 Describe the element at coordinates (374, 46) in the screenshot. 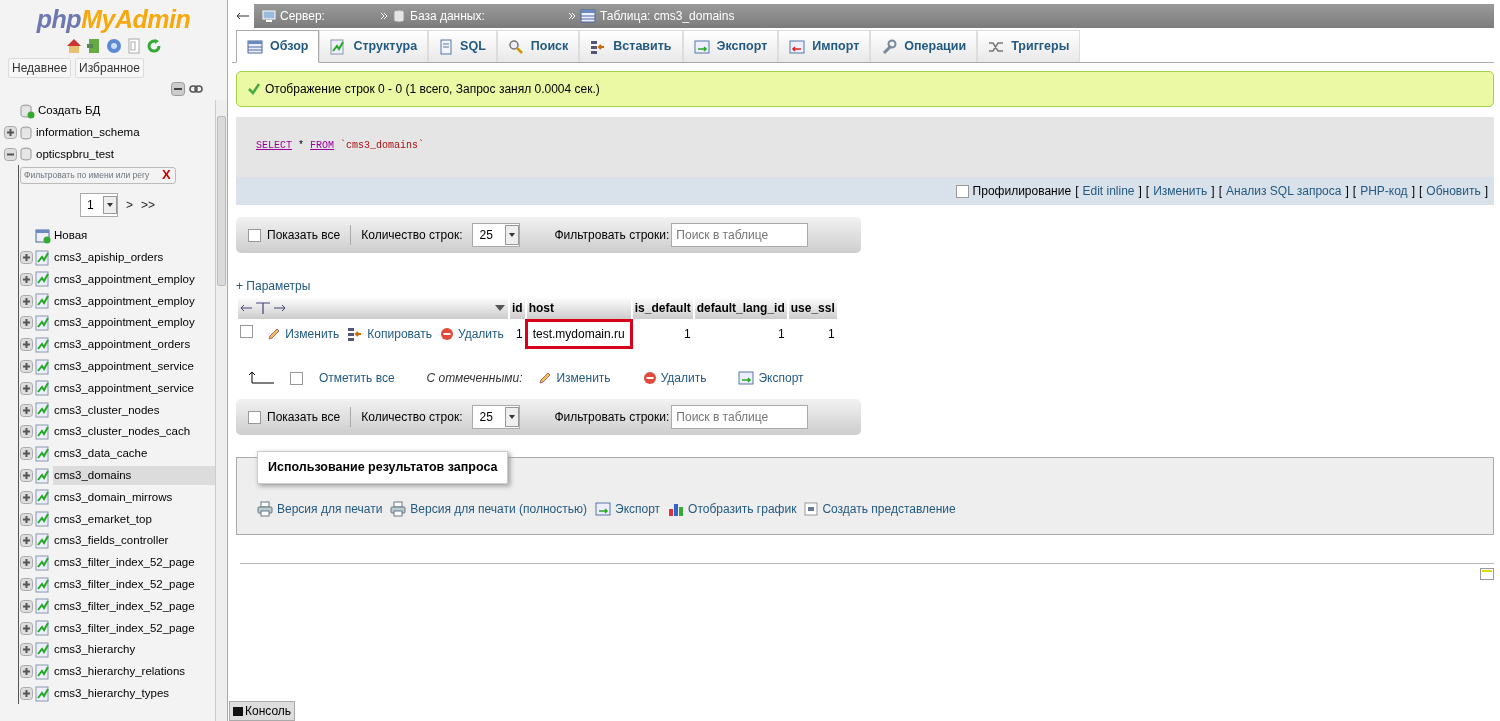

I see `tab: Структура` at that location.